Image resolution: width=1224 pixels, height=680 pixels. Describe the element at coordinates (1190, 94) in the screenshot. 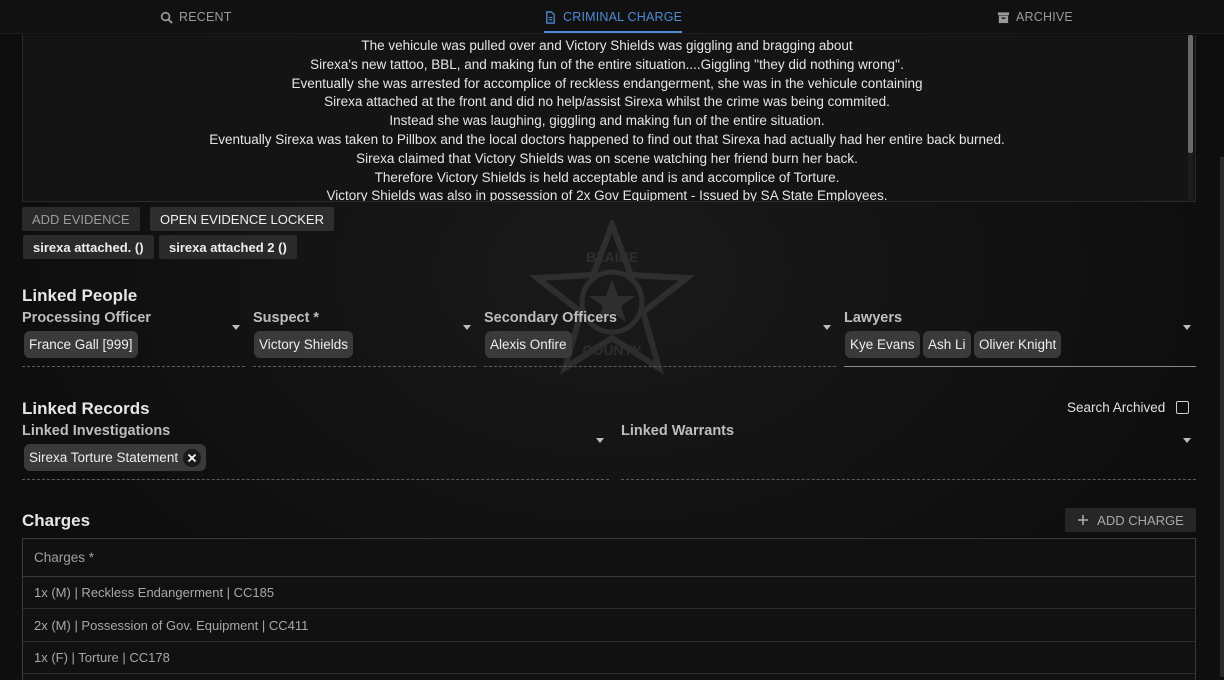

I see `narrative-scrollbar-thumb` at that location.